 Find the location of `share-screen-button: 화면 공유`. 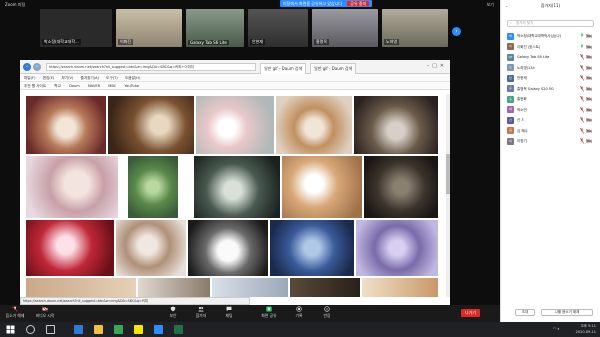

share-screen-button: 화면 공유 is located at coordinates (269, 312).